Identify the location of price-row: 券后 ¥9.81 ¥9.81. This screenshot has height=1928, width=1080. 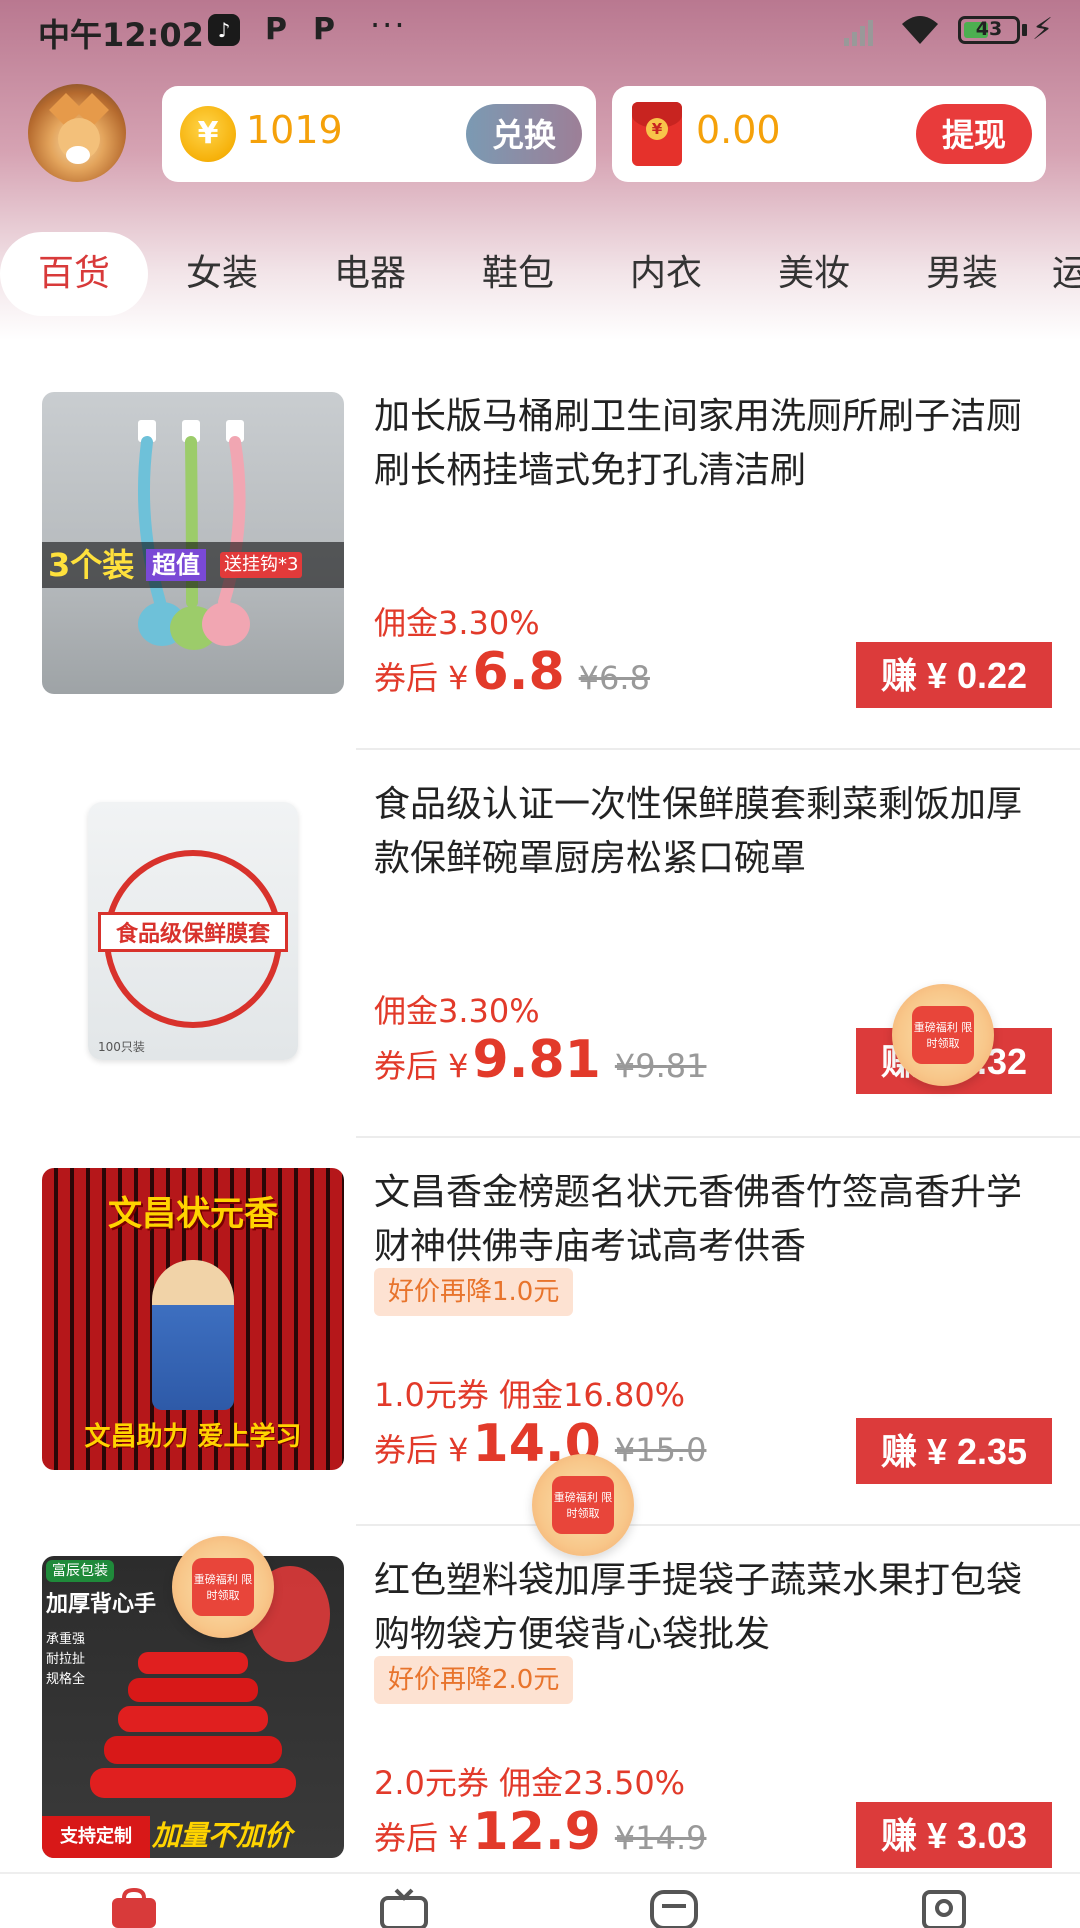
(540, 1060).